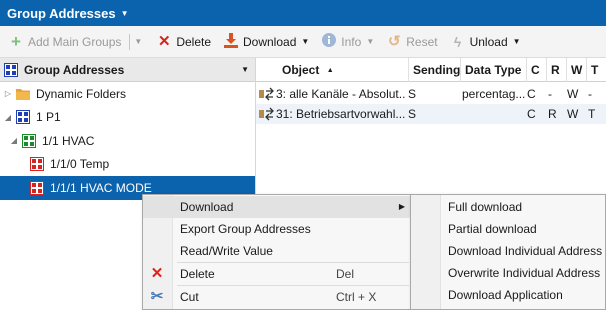 This screenshot has width=606, height=310. I want to click on delete-button: ✕ Delete, so click(183, 42).